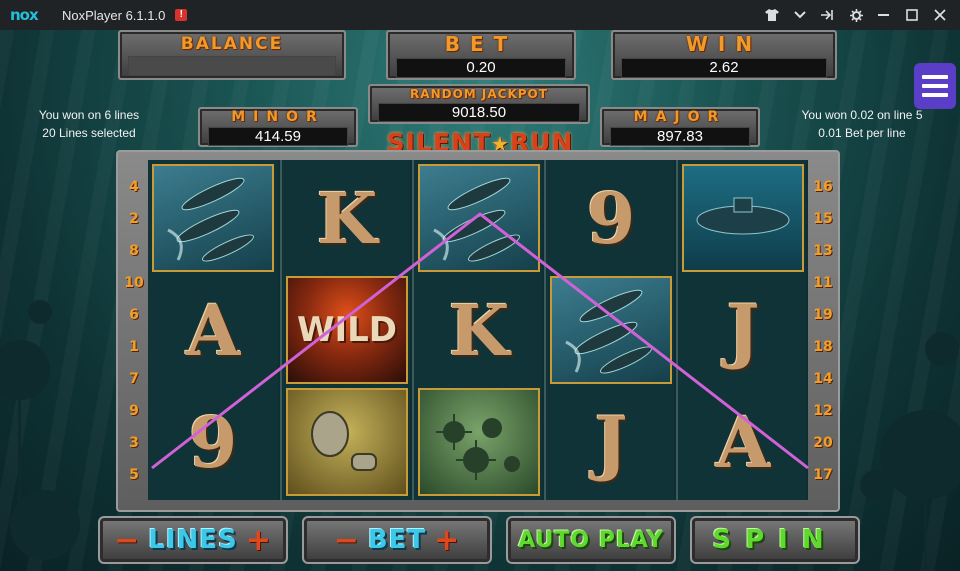  Describe the element at coordinates (828, 15) in the screenshot. I see `pin-icon` at that location.